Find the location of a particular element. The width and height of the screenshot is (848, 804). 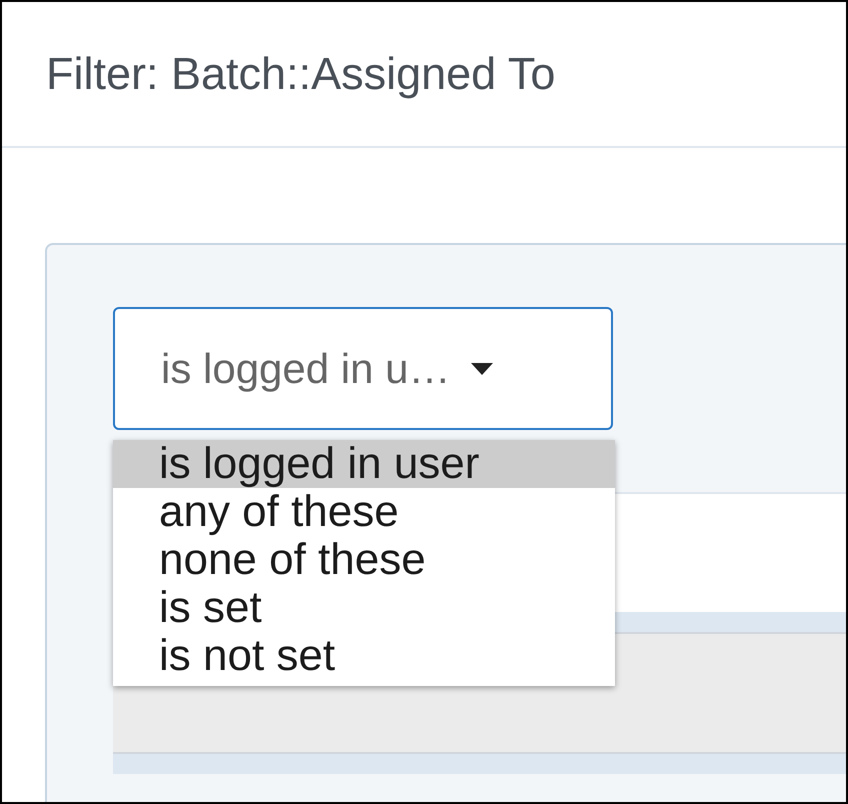

dropdown-option: is logged in user is located at coordinates (364, 464).